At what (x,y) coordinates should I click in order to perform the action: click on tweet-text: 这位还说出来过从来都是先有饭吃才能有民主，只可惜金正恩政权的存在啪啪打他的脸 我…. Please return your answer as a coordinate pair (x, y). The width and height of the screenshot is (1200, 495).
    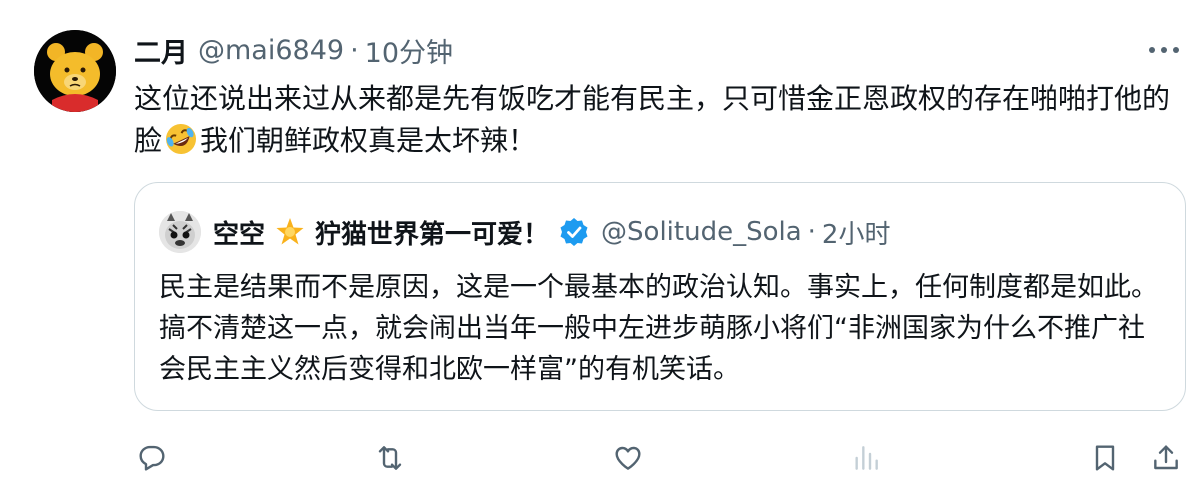
    Looking at the image, I should click on (656, 120).